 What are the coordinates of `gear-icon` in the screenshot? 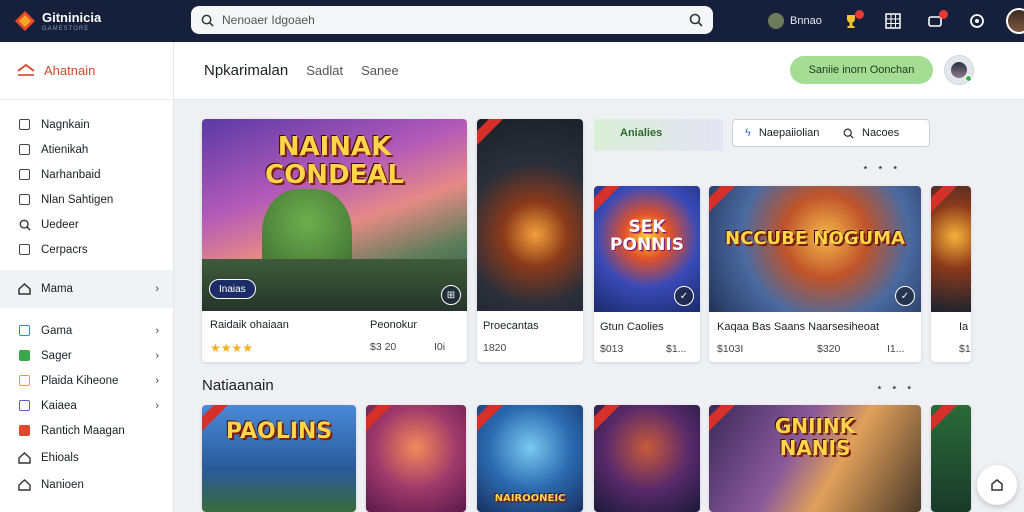 It's located at (976, 21).